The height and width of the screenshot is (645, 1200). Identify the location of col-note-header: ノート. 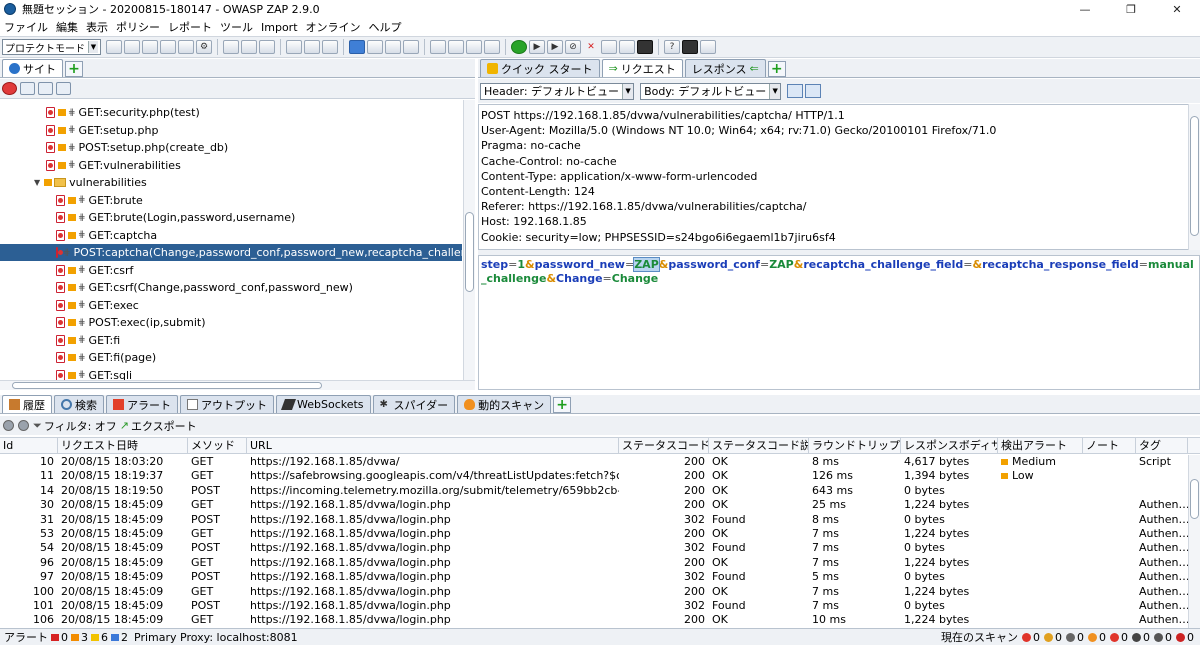
(1109, 446).